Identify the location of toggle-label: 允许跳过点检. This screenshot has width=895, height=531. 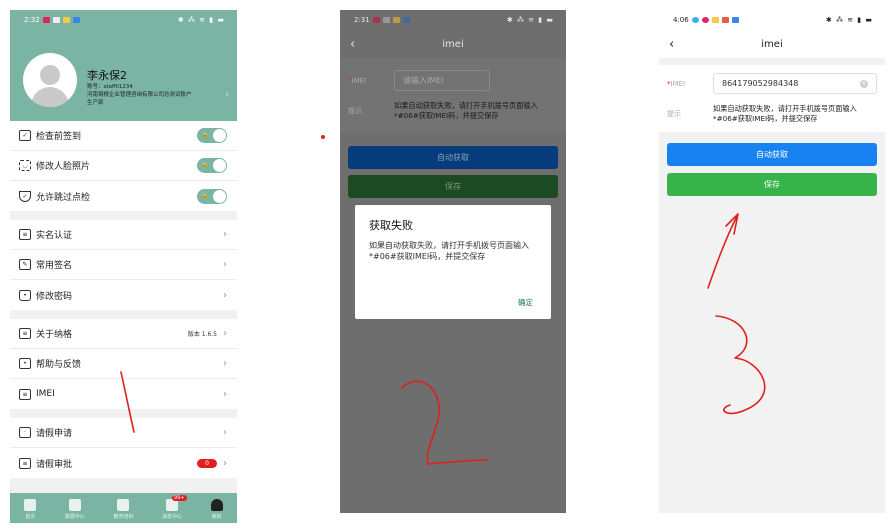
(63, 197).